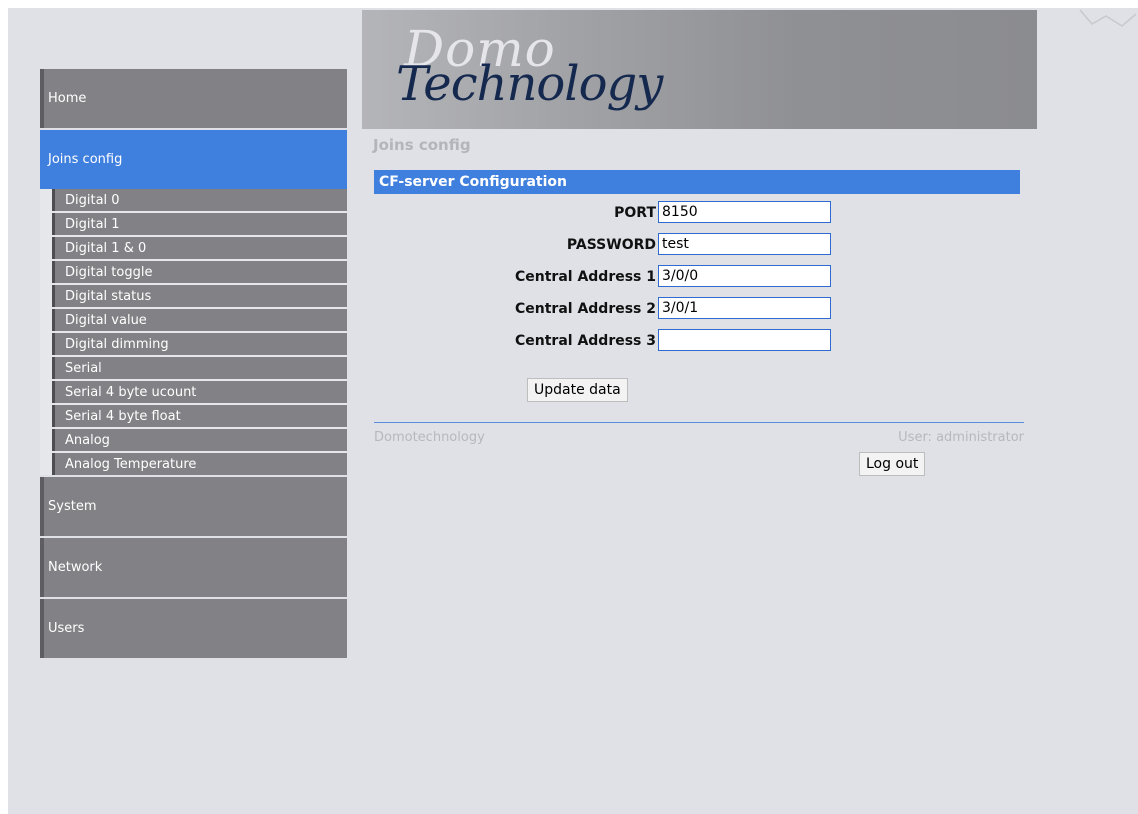  I want to click on logo-technology: Technology, so click(529, 84).